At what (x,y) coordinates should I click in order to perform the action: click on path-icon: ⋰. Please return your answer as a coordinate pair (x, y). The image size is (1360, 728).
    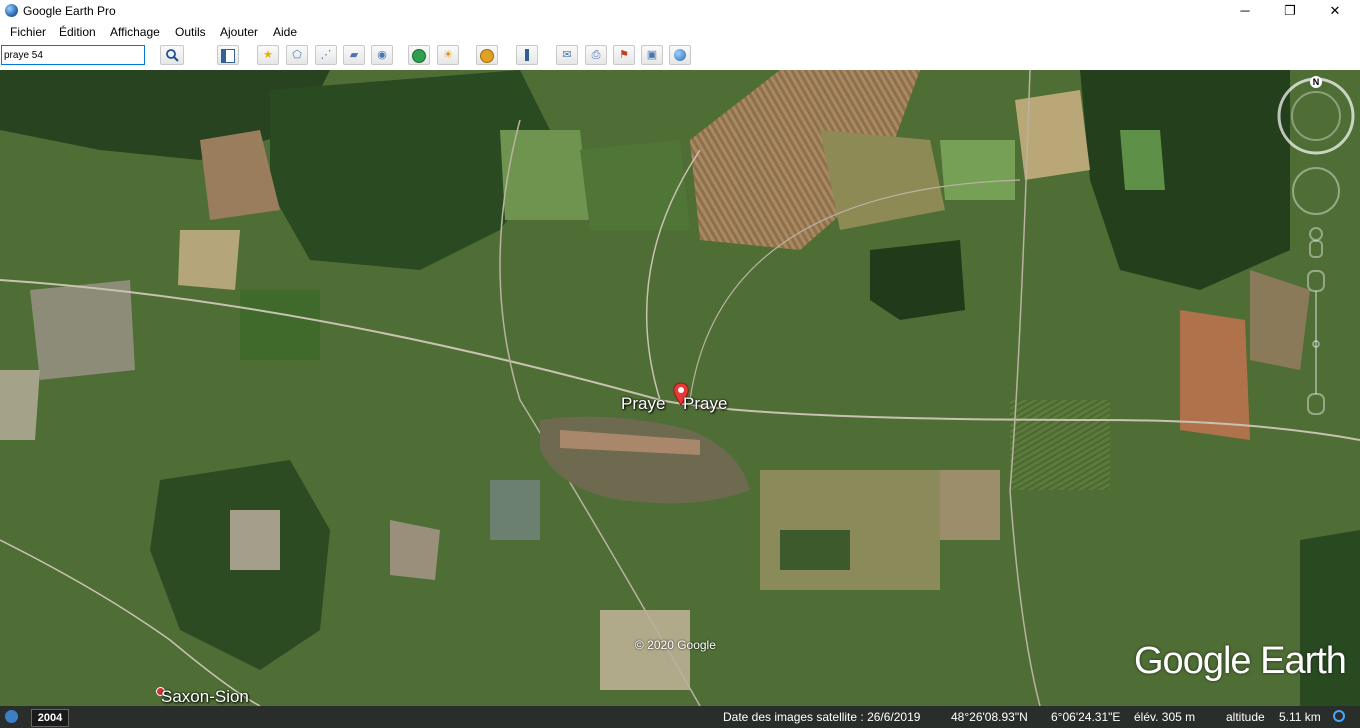
    Looking at the image, I should click on (326, 55).